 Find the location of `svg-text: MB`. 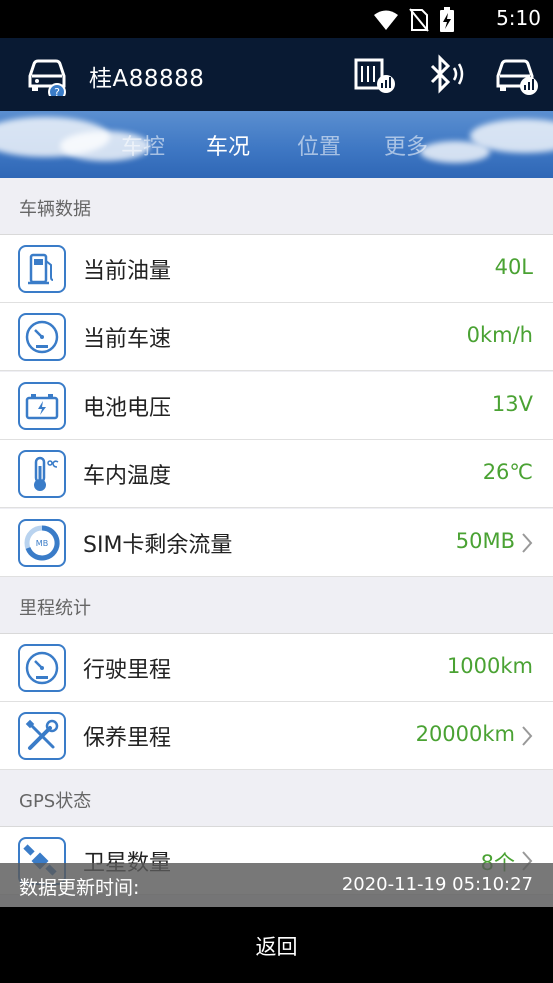

svg-text: MB is located at coordinates (42, 543).